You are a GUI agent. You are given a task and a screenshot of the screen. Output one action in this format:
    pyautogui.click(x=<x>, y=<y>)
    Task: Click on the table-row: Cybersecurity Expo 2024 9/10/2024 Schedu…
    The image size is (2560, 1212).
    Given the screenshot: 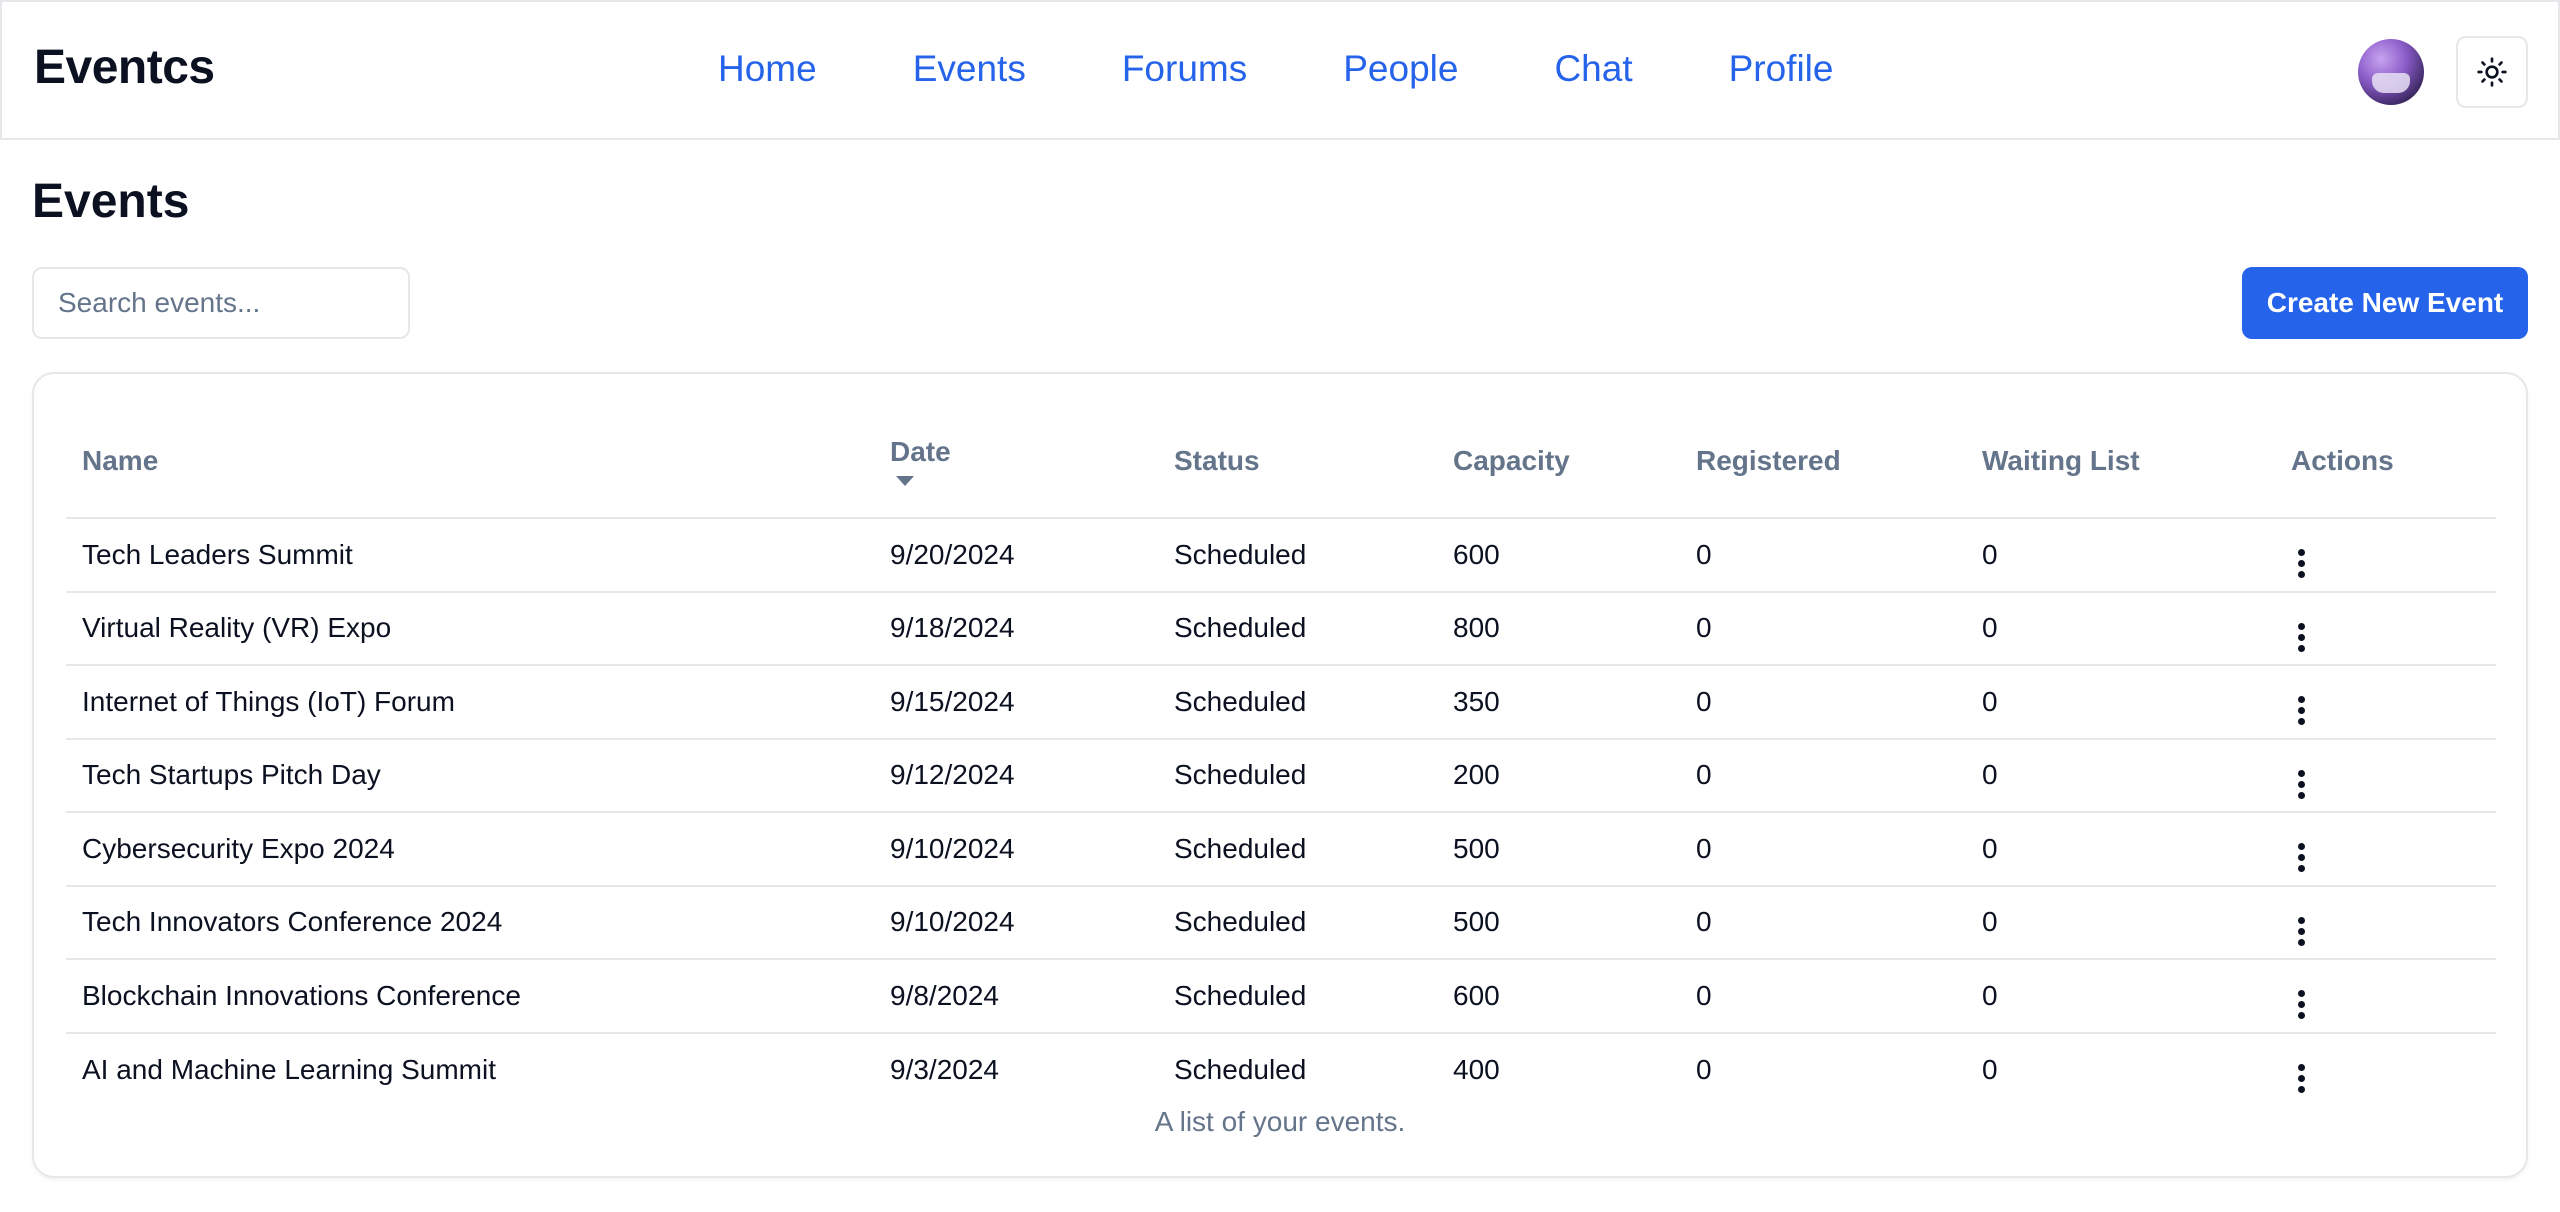 What is the action you would take?
    pyautogui.click(x=1281, y=849)
    